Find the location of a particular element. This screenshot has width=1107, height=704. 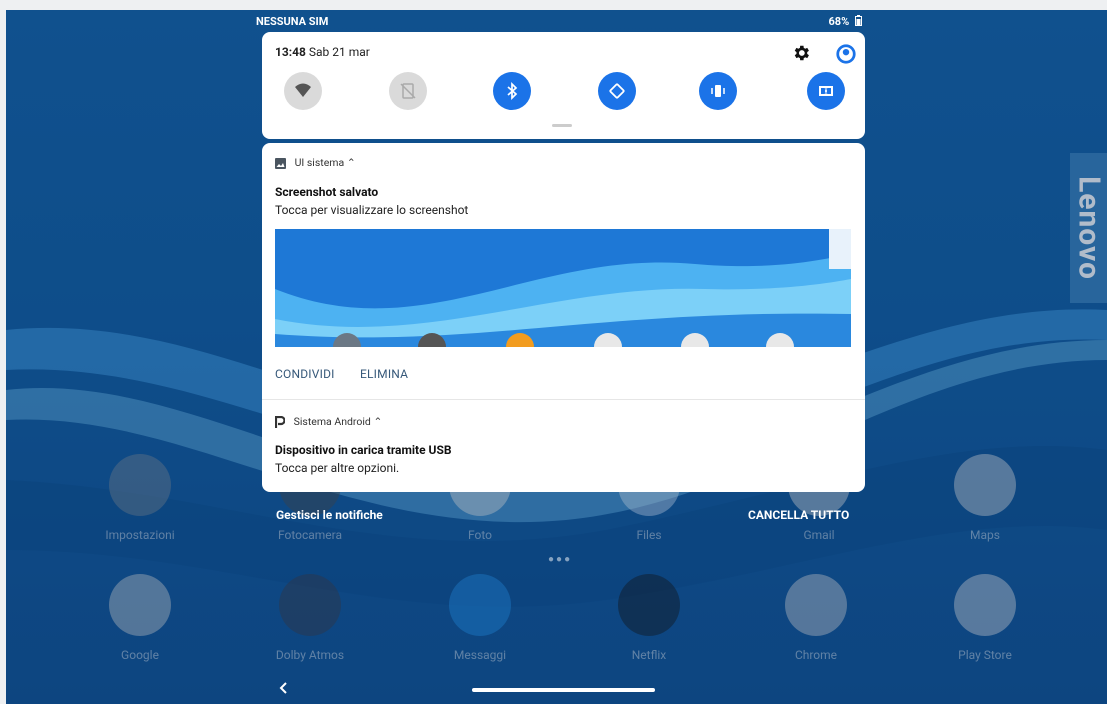

notification-header-sistema-android: Sistema Android ⌃ is located at coordinates (329, 422).